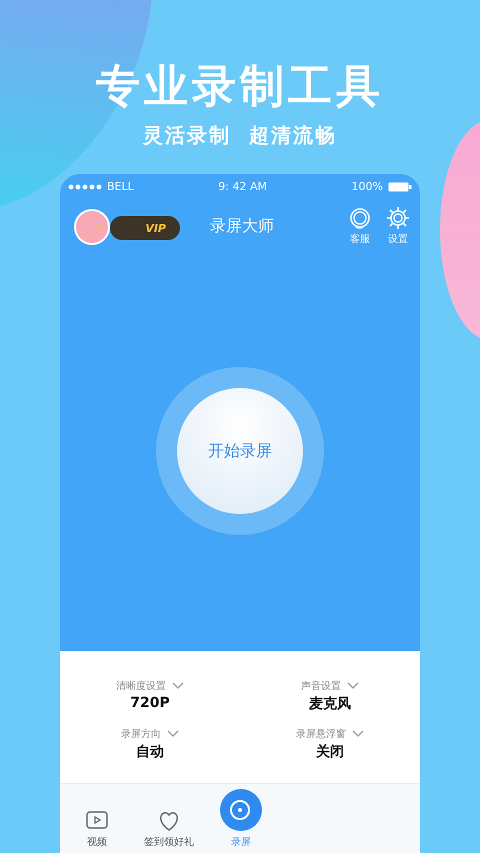  I want to click on setting-value: 麦克风, so click(330, 704).